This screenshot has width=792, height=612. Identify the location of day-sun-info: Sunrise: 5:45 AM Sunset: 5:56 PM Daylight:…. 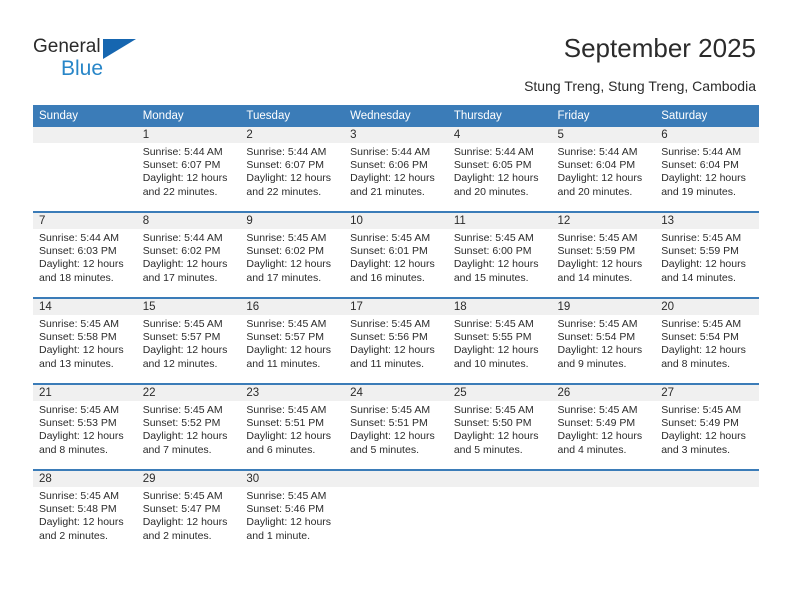
(396, 343).